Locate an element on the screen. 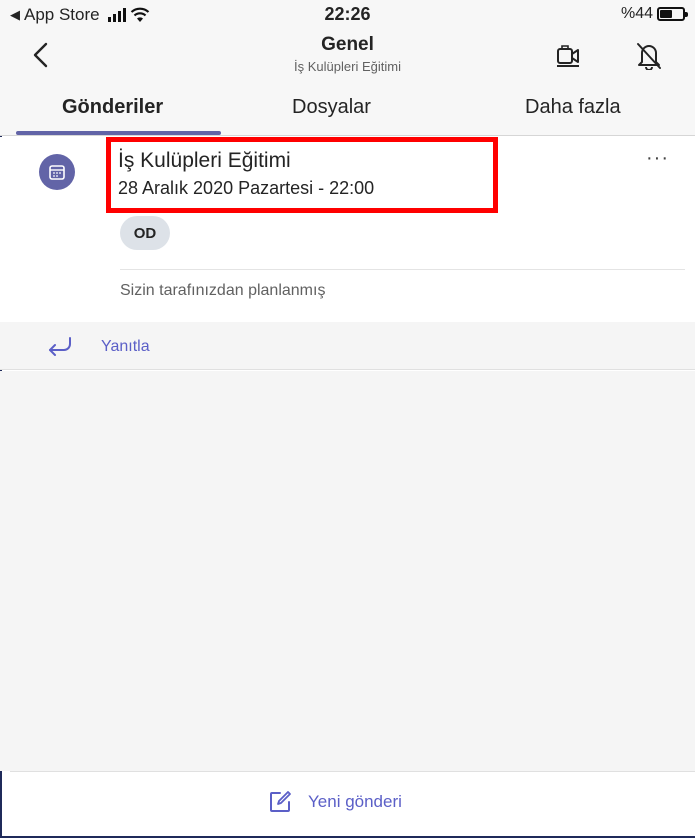 Image resolution: width=695 pixels, height=838 pixels. tab-more: Daha fazla is located at coordinates (573, 107).